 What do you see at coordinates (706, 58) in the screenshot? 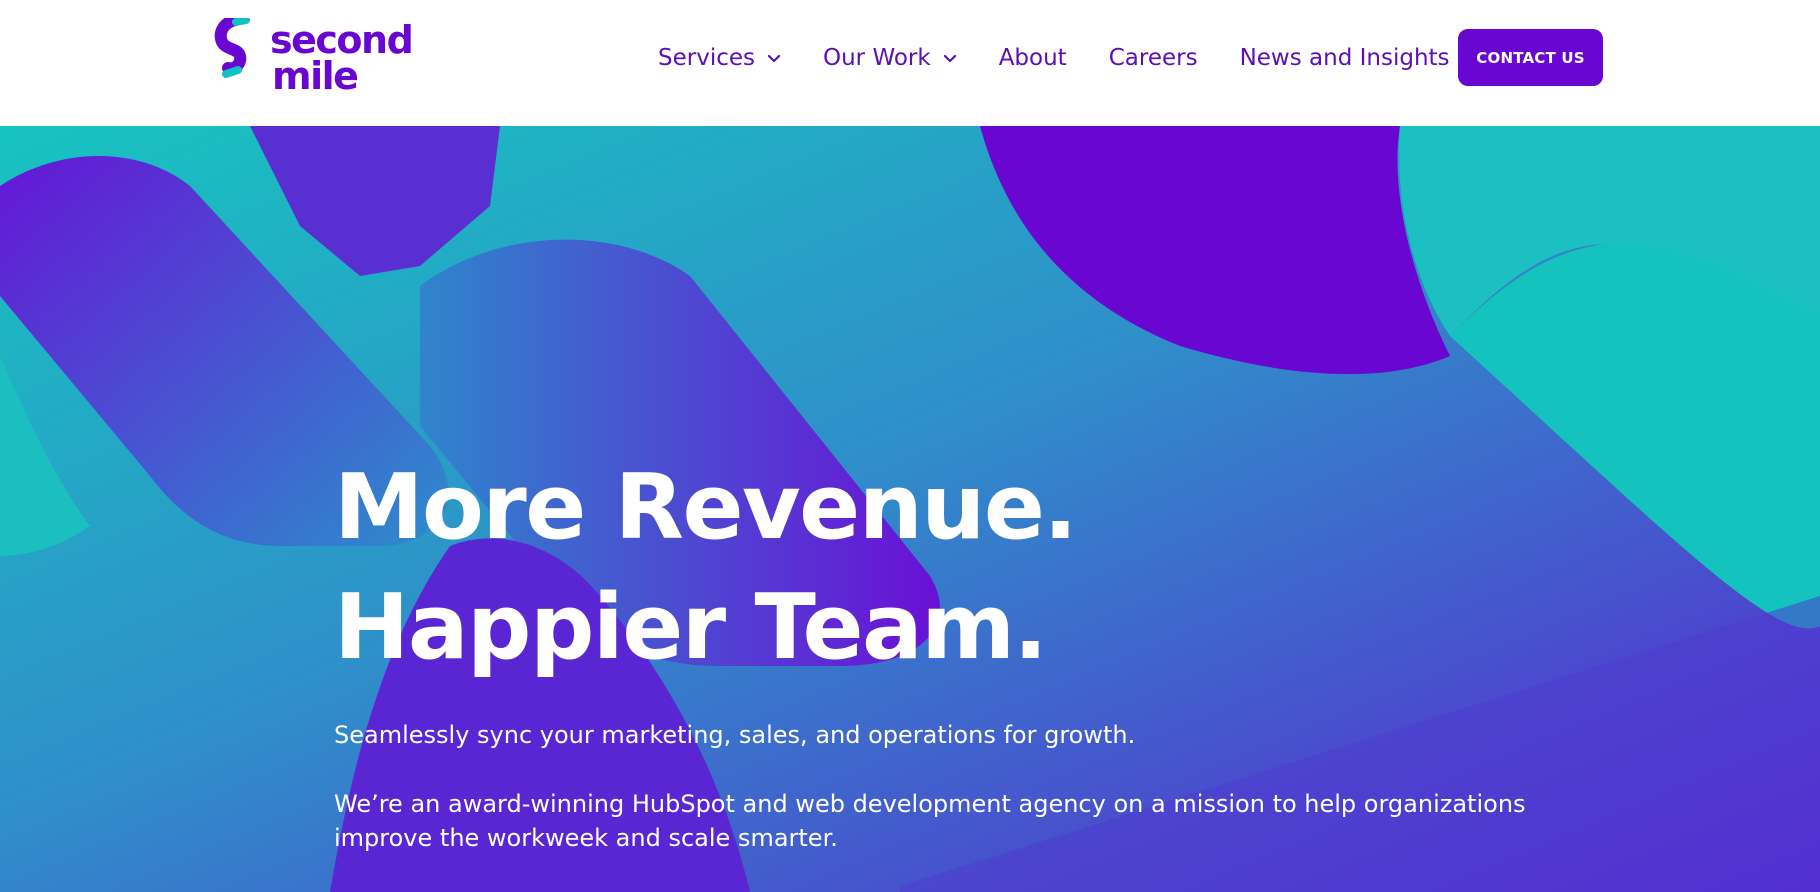
I see `nav-item-label: Services` at bounding box center [706, 58].